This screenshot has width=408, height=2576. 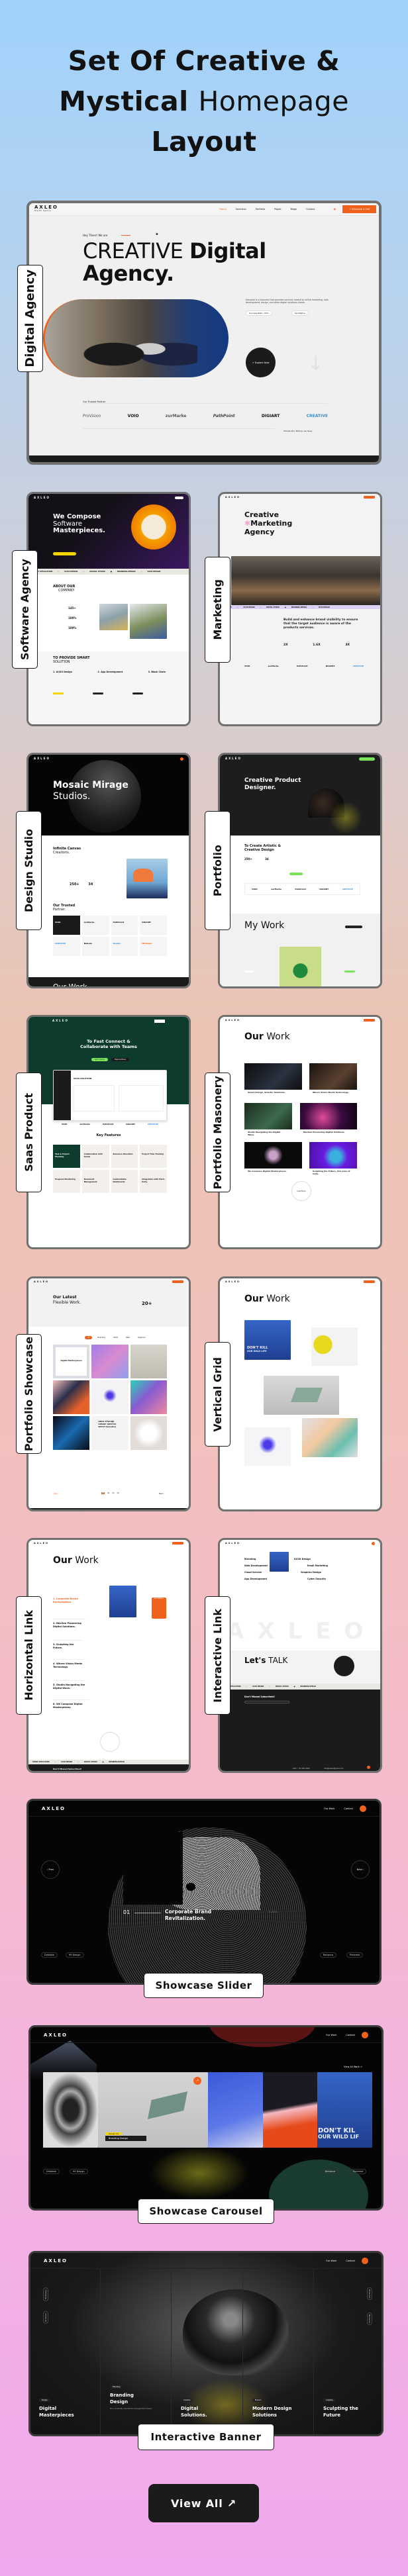 What do you see at coordinates (49, 1955) in the screenshot?
I see `dribbble-link: Dribbble` at bounding box center [49, 1955].